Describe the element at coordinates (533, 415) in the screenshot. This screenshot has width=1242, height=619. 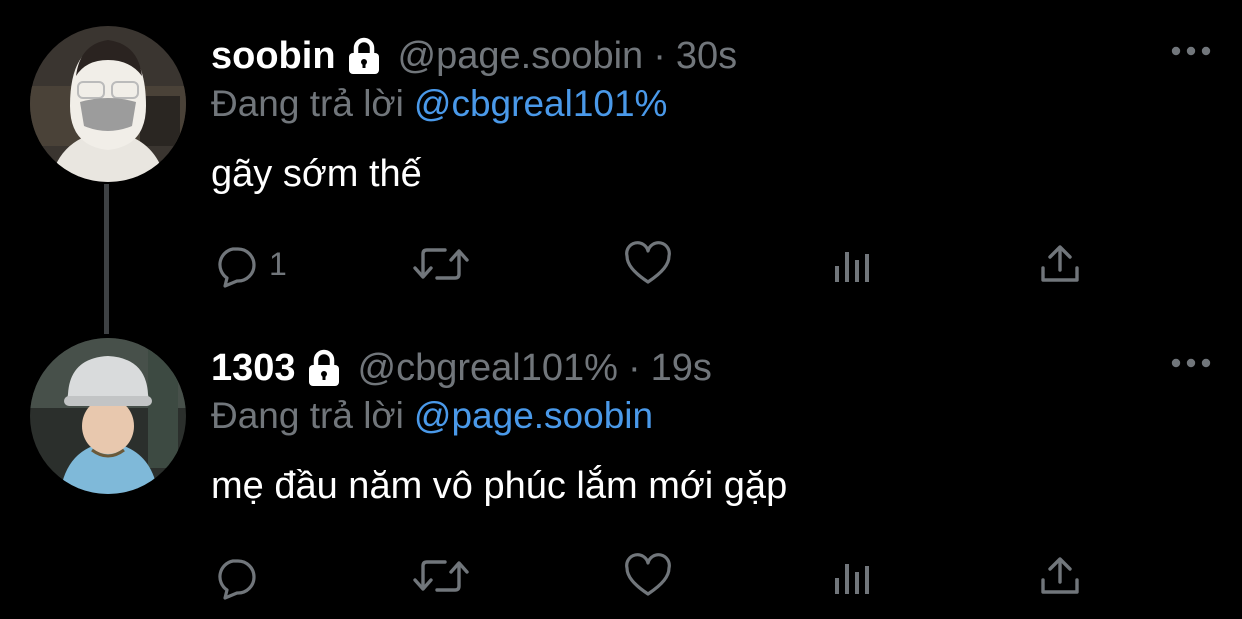
I see `reply-mention-link: @page.soobin` at that location.